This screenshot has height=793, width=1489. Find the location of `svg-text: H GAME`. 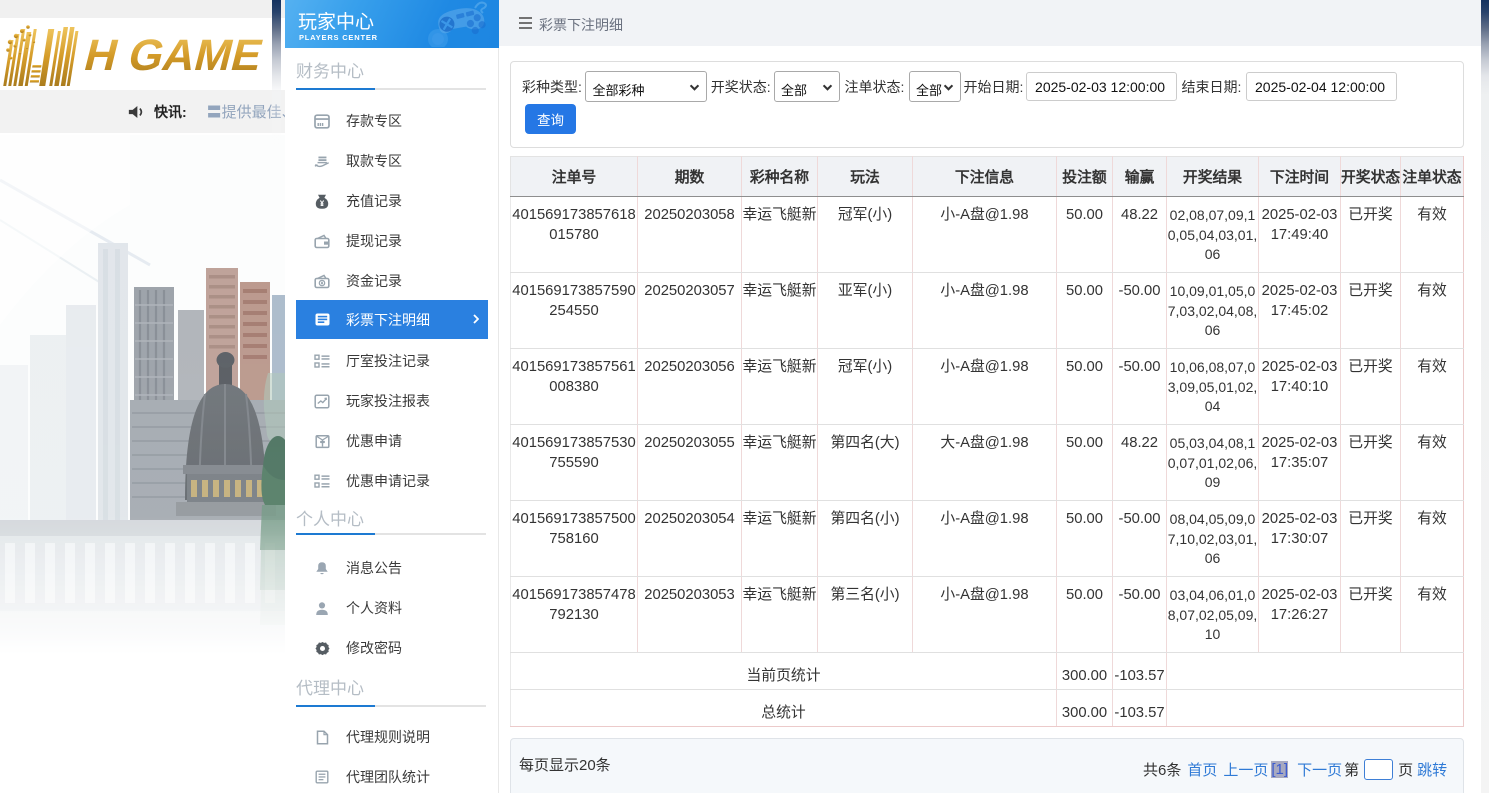

svg-text: H GAME is located at coordinates (174, 56).